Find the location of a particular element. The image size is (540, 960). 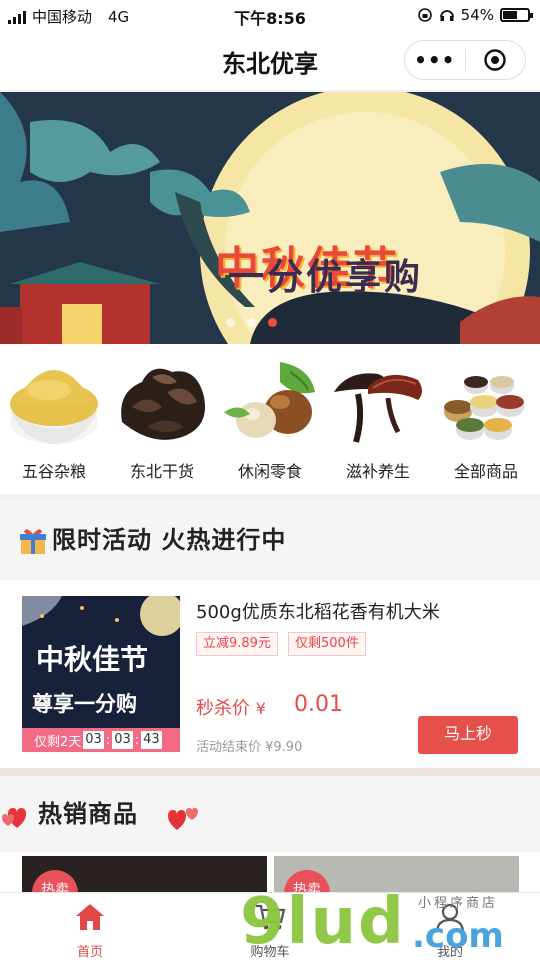

banner-subline: 一分优享购 is located at coordinates (326, 277).